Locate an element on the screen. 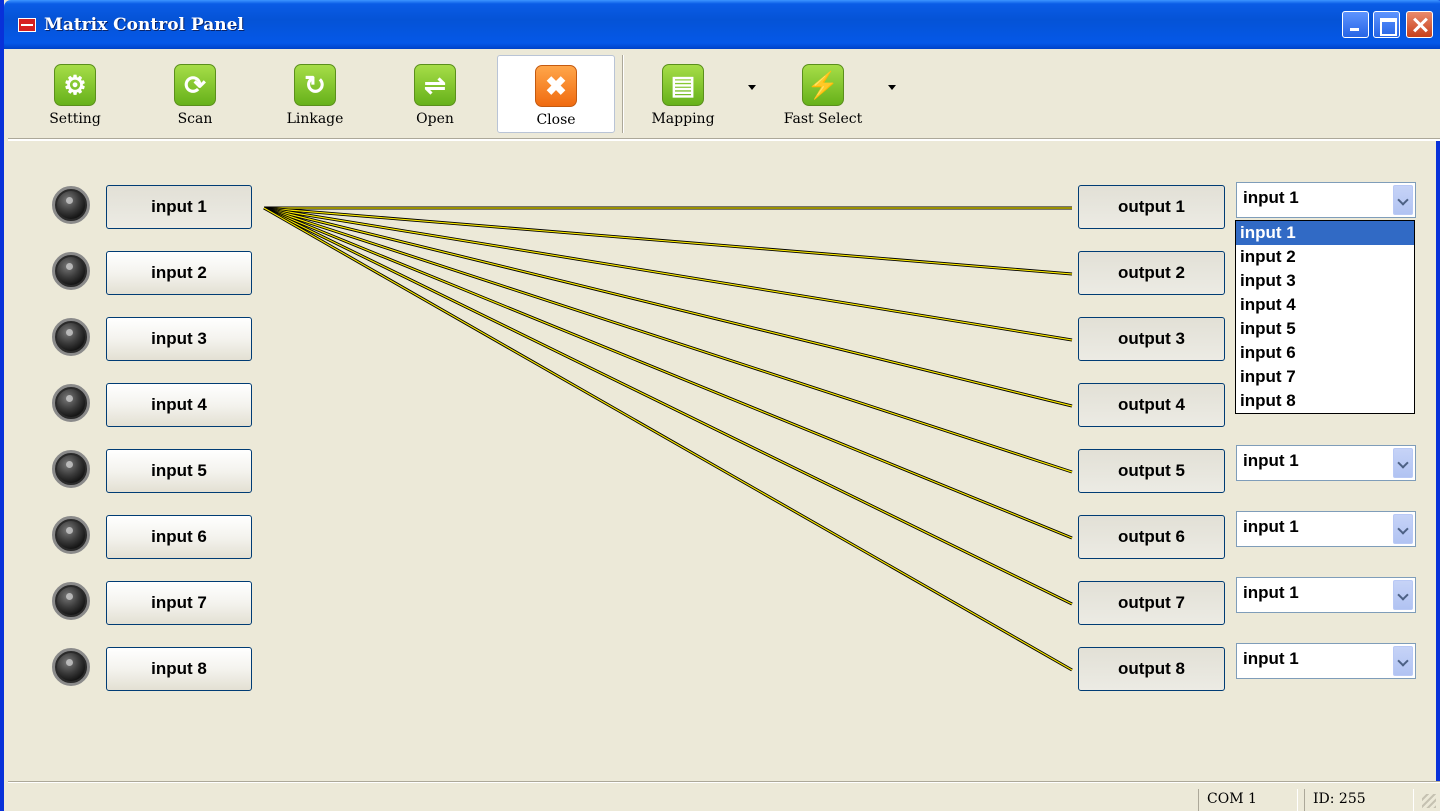 The width and height of the screenshot is (1440, 811). output-button-2: output 2 is located at coordinates (1151, 273).